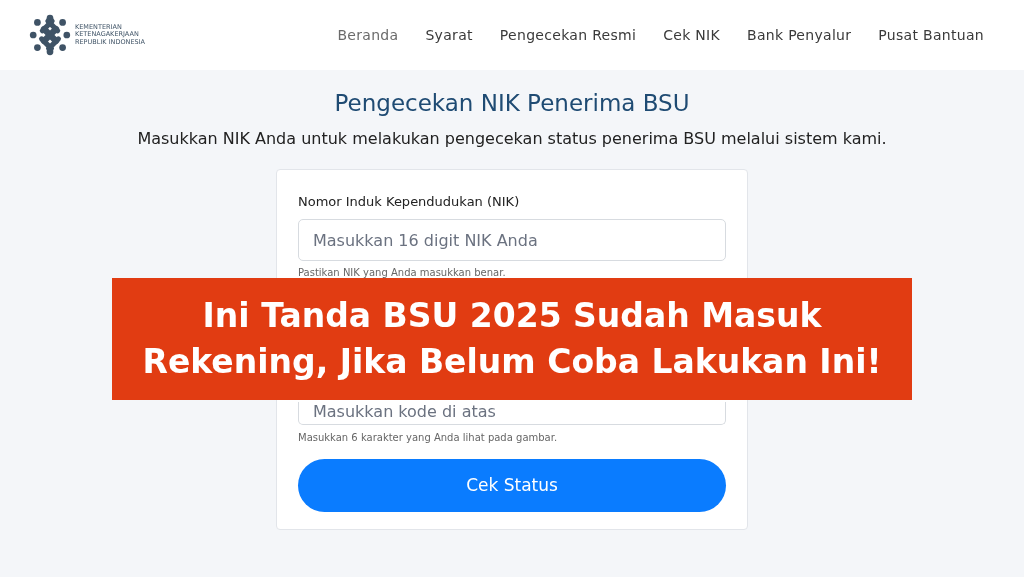 The height and width of the screenshot is (577, 1024). I want to click on page-title: Pengecekan NIK Penerima BSU, so click(512, 103).